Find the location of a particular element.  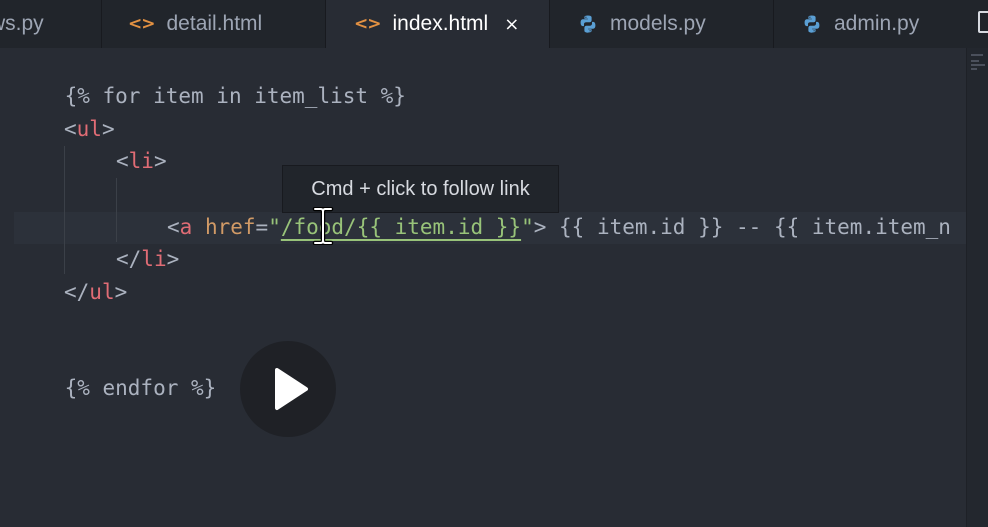

tab-label: models.py is located at coordinates (658, 23).